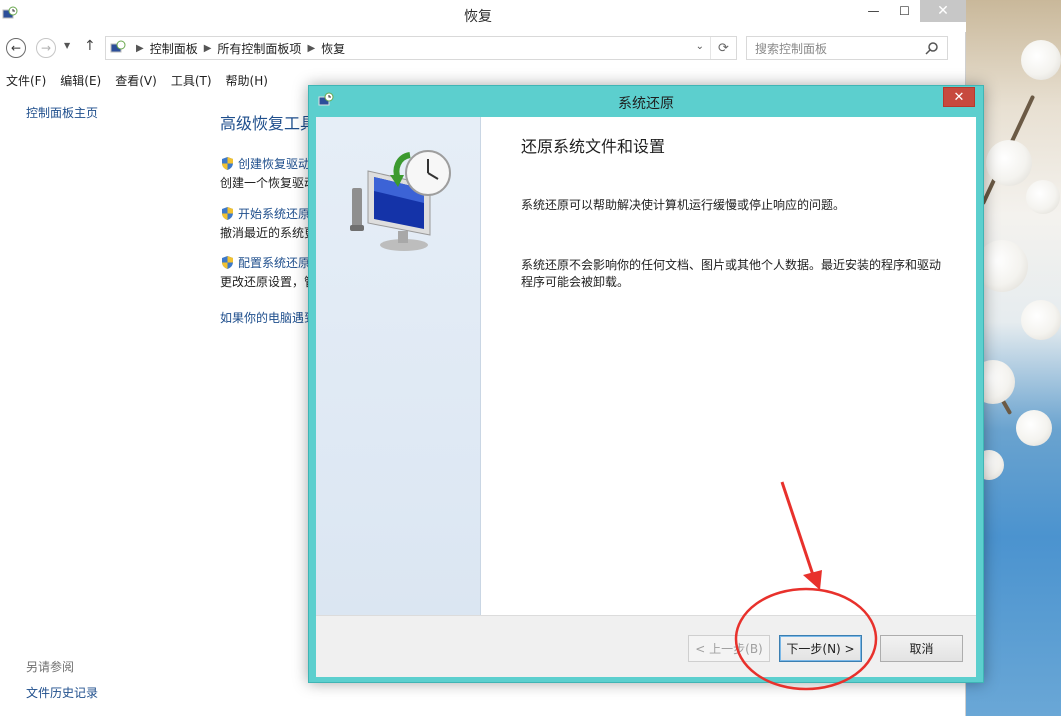  I want to click on create-recovery-drive-link: 创建恢复驱动器, so click(265, 163).